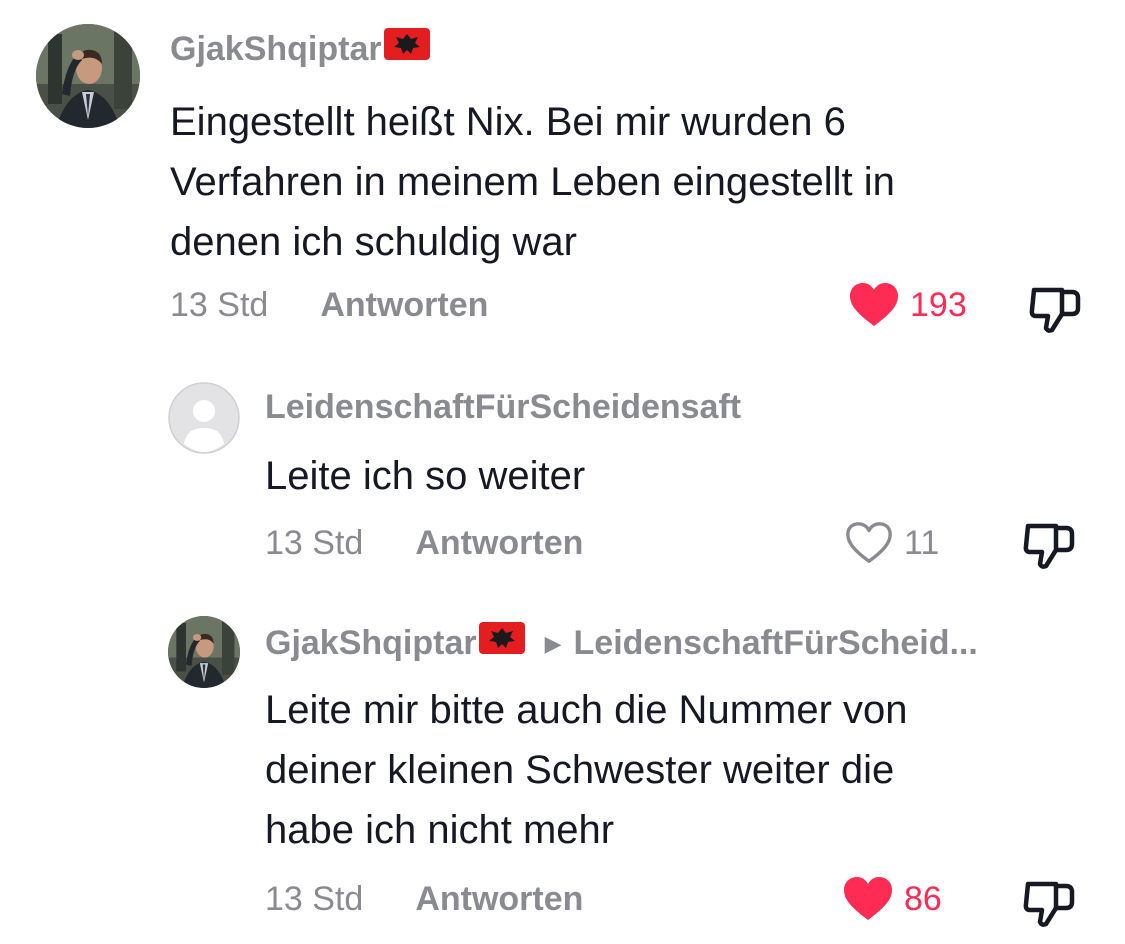 This screenshot has height=944, width=1125. What do you see at coordinates (938, 304) in the screenshot?
I see `like-count: 193` at bounding box center [938, 304].